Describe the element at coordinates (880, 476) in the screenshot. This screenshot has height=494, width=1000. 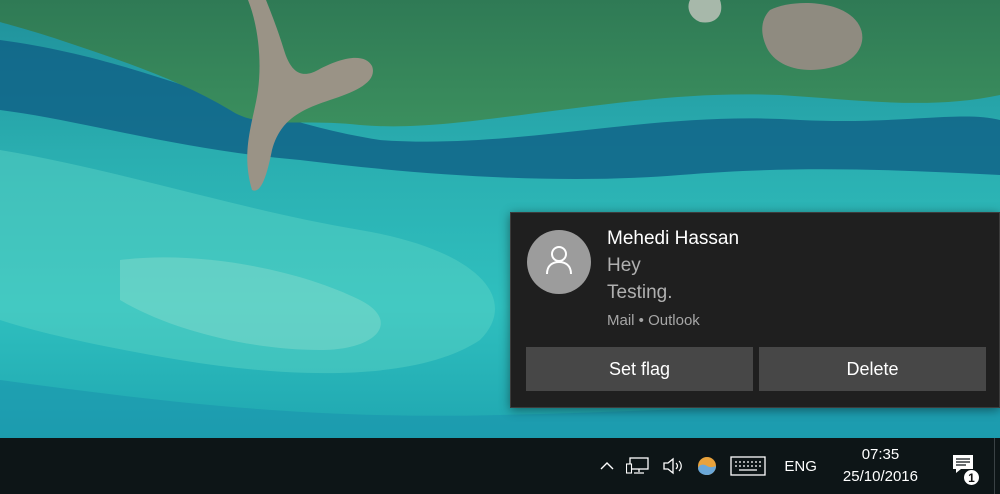
I see `clock-date: 25/10/2016` at that location.